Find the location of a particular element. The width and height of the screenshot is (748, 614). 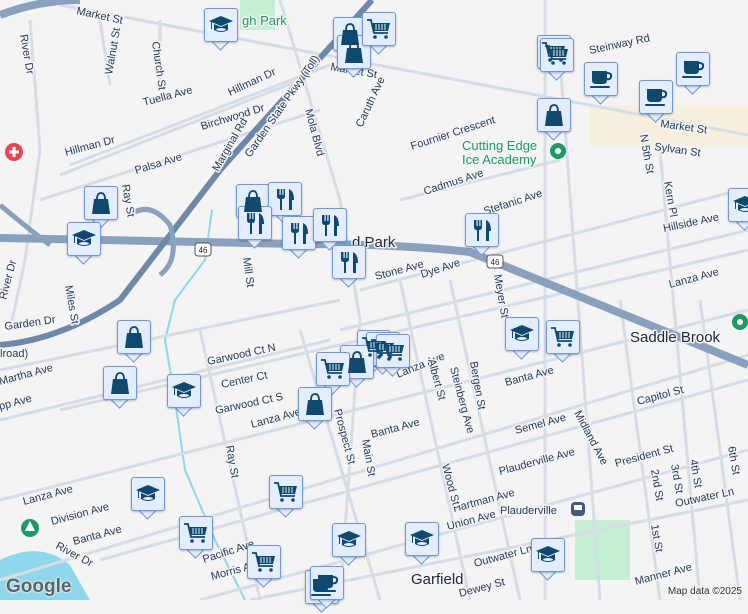

train-station-icon is located at coordinates (578, 509).